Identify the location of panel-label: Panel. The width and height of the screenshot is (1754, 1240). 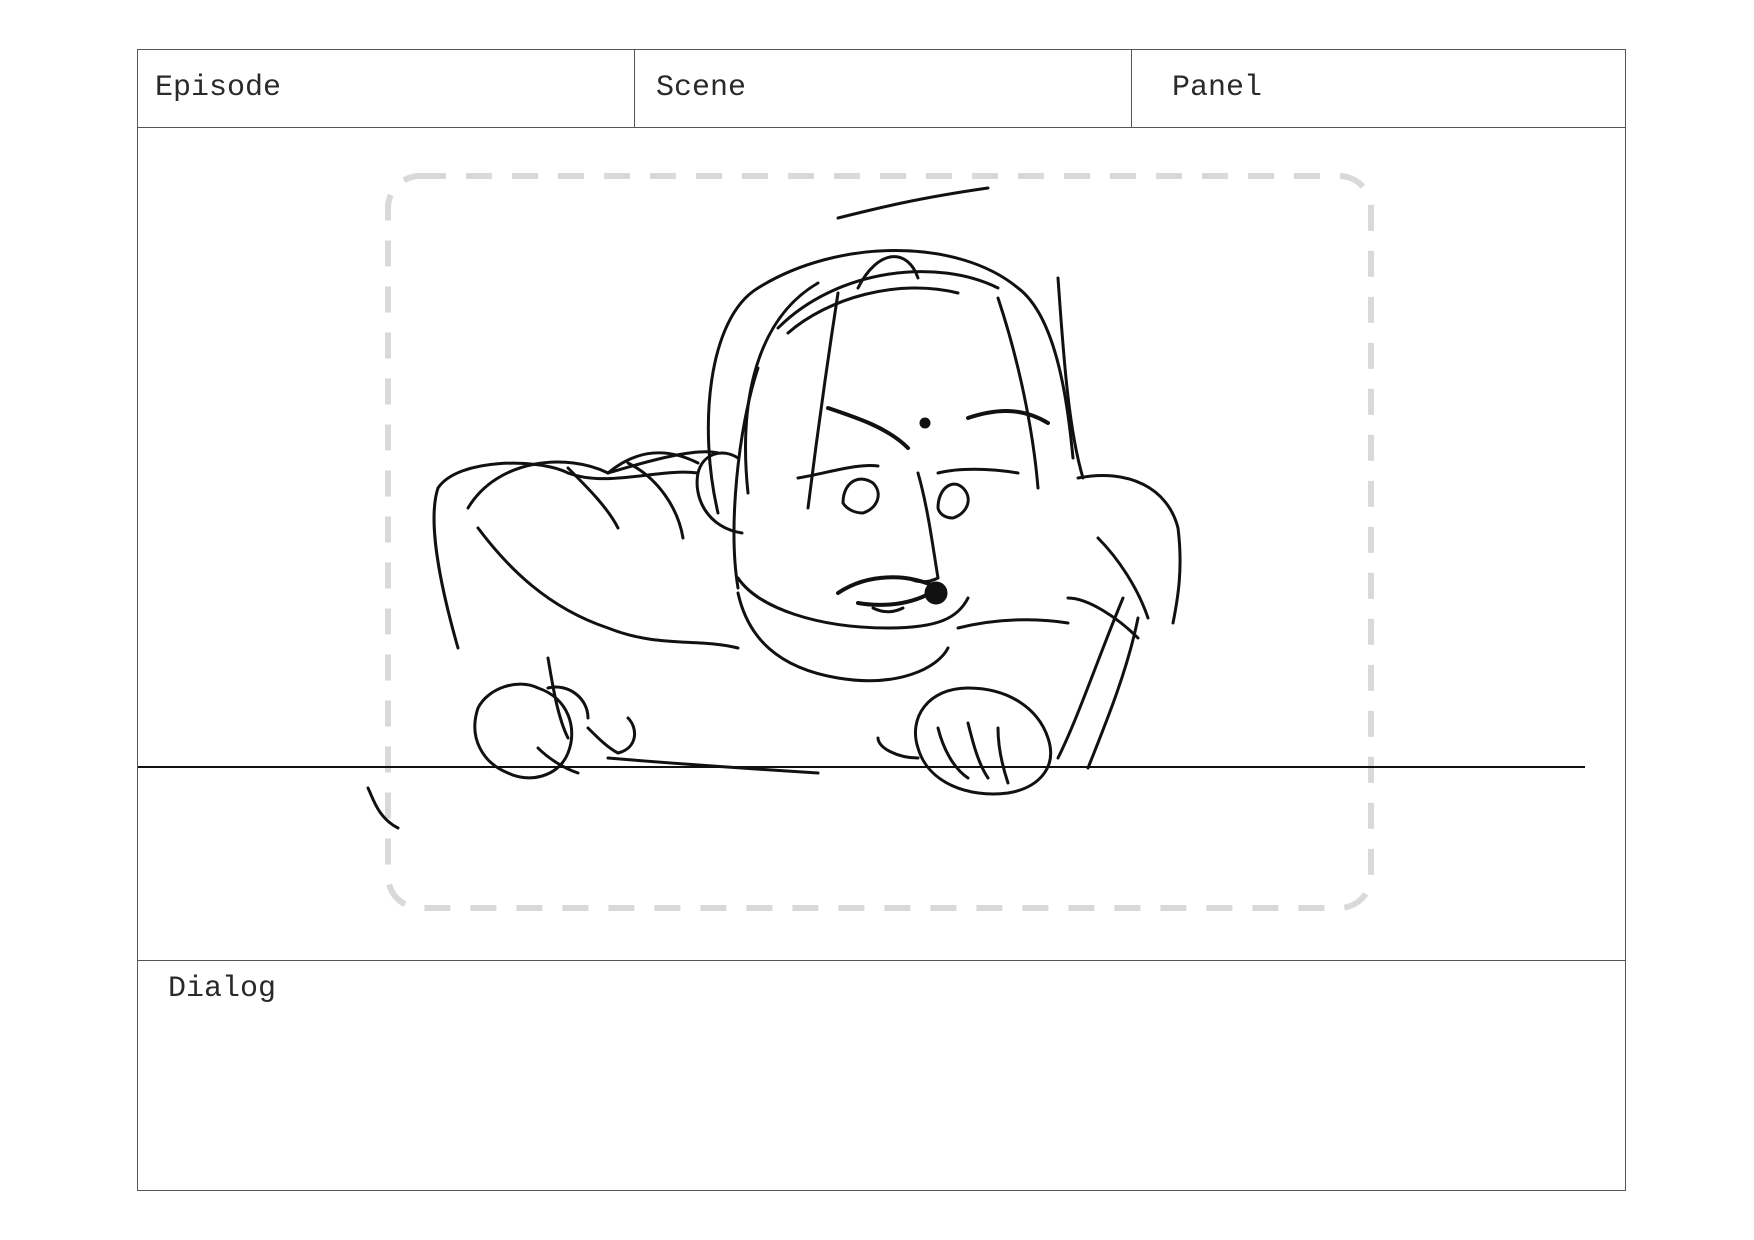
(1217, 88).